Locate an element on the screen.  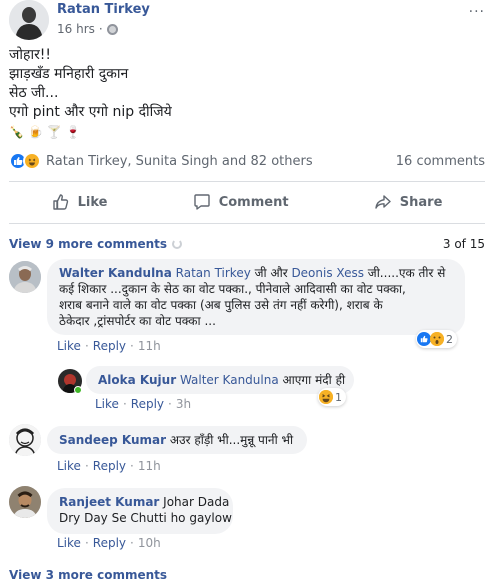
loading-spinner-icon is located at coordinates (177, 244).